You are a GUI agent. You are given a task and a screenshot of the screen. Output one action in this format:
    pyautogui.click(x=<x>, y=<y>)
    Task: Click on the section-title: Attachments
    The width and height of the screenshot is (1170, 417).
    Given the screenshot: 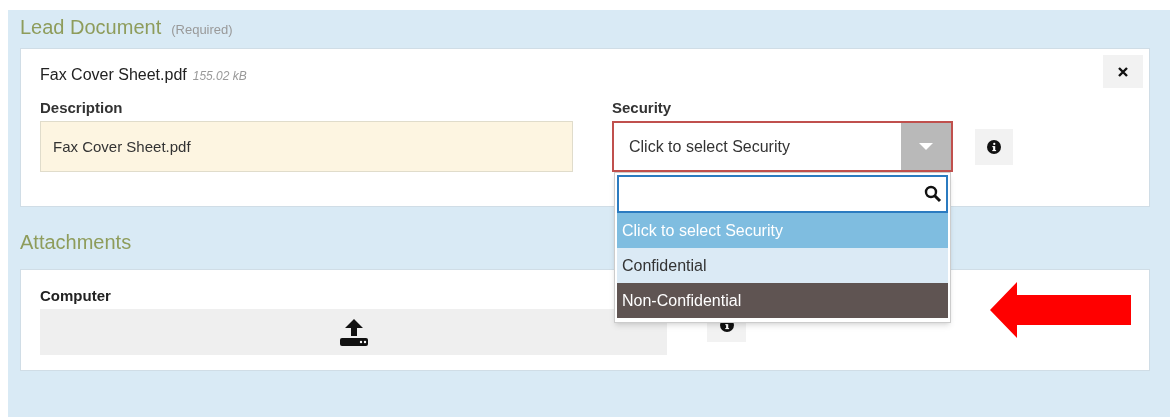 What is the action you would take?
    pyautogui.click(x=76, y=242)
    